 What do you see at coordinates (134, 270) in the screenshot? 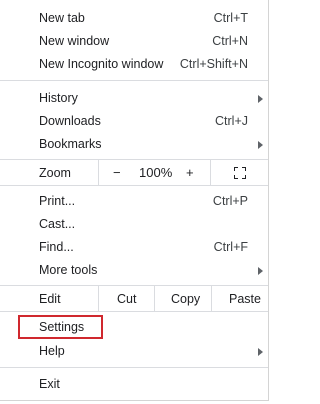
I see `menu-item-more-tools: More tools` at bounding box center [134, 270].